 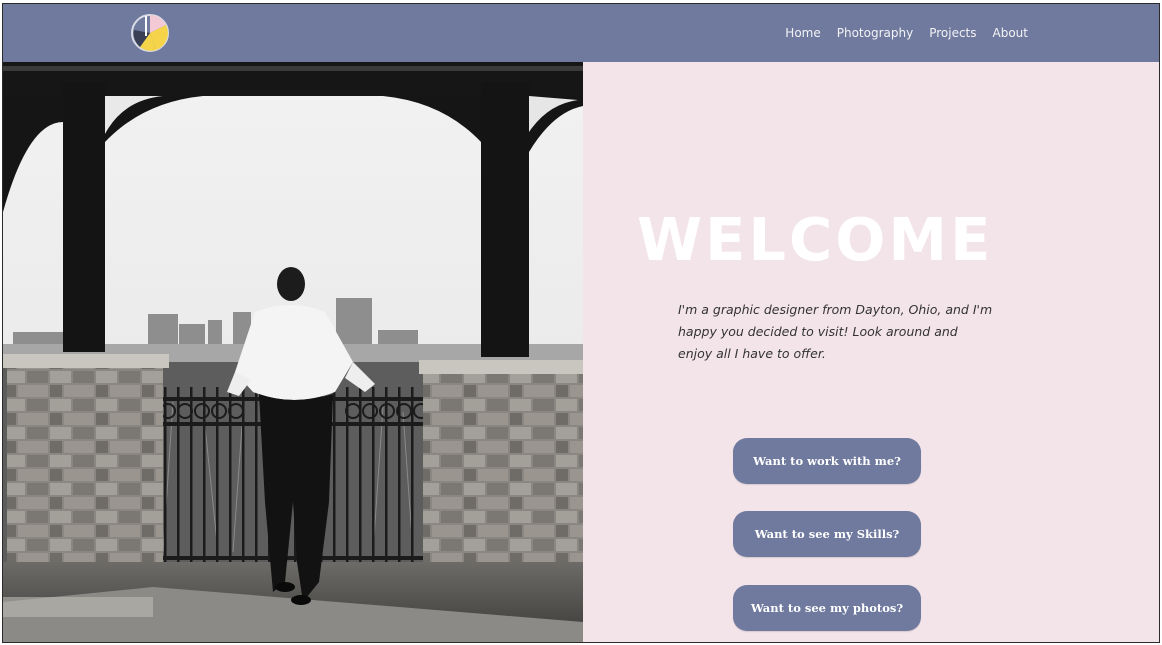 I want to click on nav-projects: Projects, so click(x=952, y=33).